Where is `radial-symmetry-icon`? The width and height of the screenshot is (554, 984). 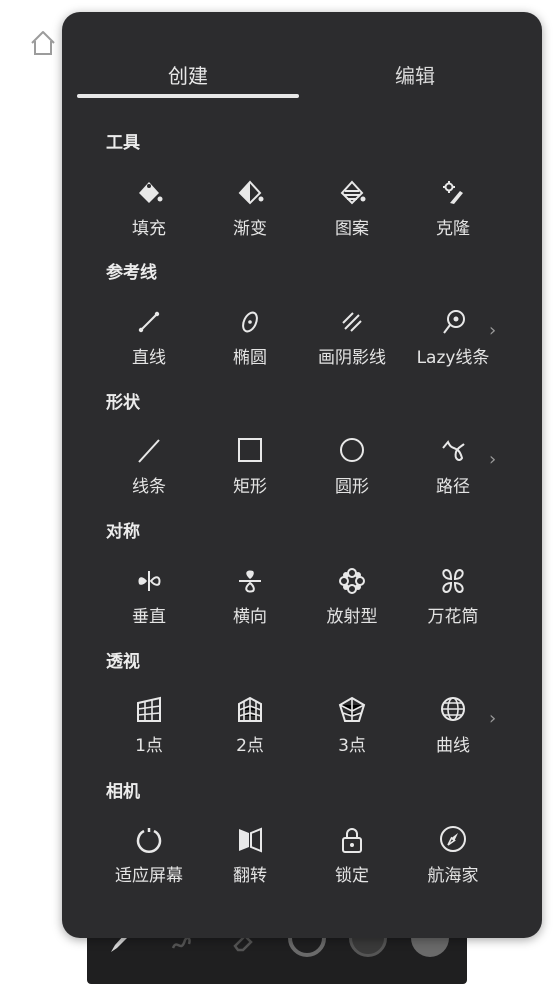 radial-symmetry-icon is located at coordinates (352, 581).